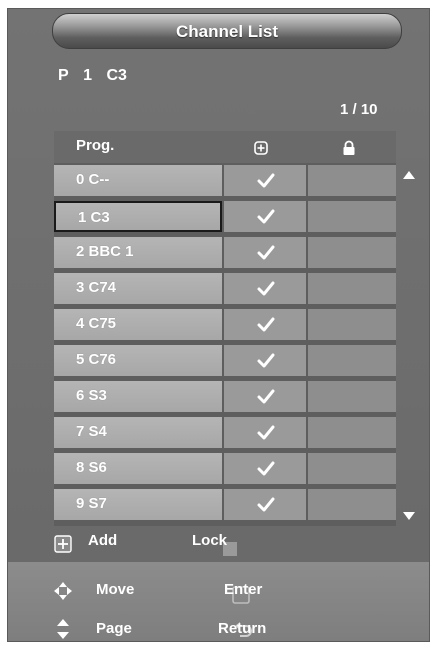 This screenshot has width=436, height=647. I want to click on page-title: Channel List, so click(226, 31).